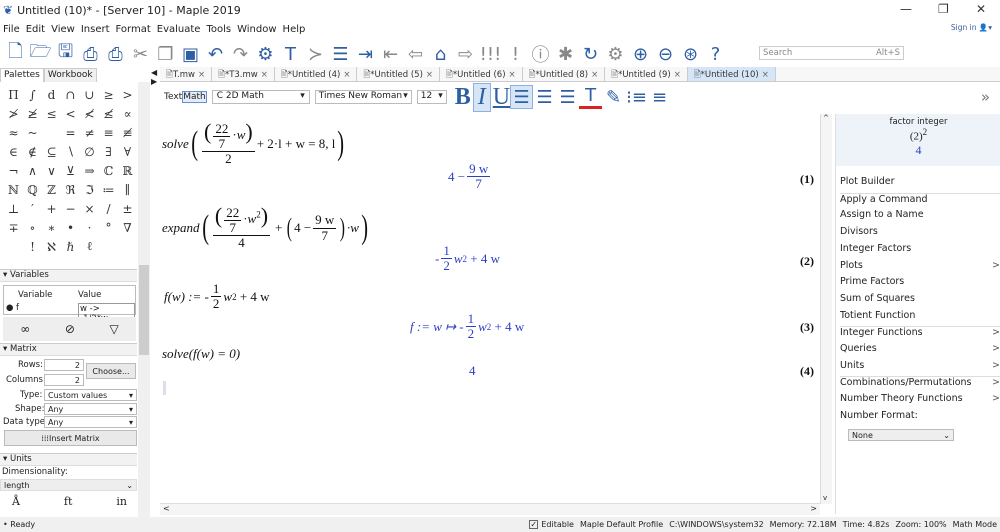 The image size is (1000, 532). Describe the element at coordinates (108, 189) in the screenshot. I see `palette-symbol: ≔` at that location.